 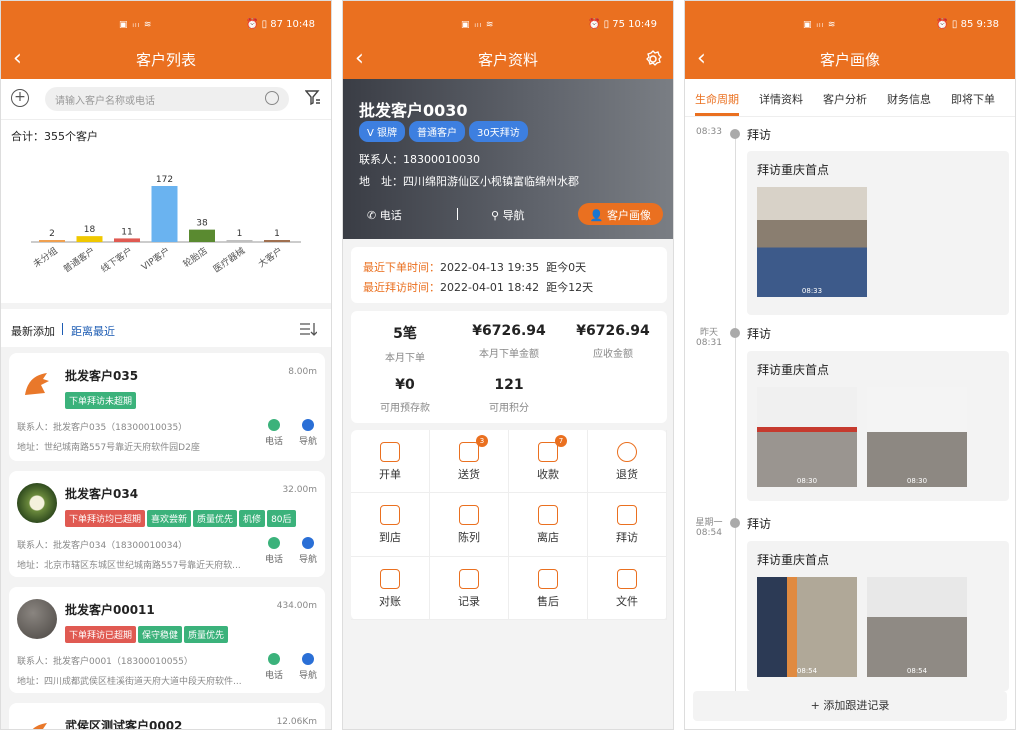 I want to click on tab-nearest: 距离最近, so click(x=93, y=331).